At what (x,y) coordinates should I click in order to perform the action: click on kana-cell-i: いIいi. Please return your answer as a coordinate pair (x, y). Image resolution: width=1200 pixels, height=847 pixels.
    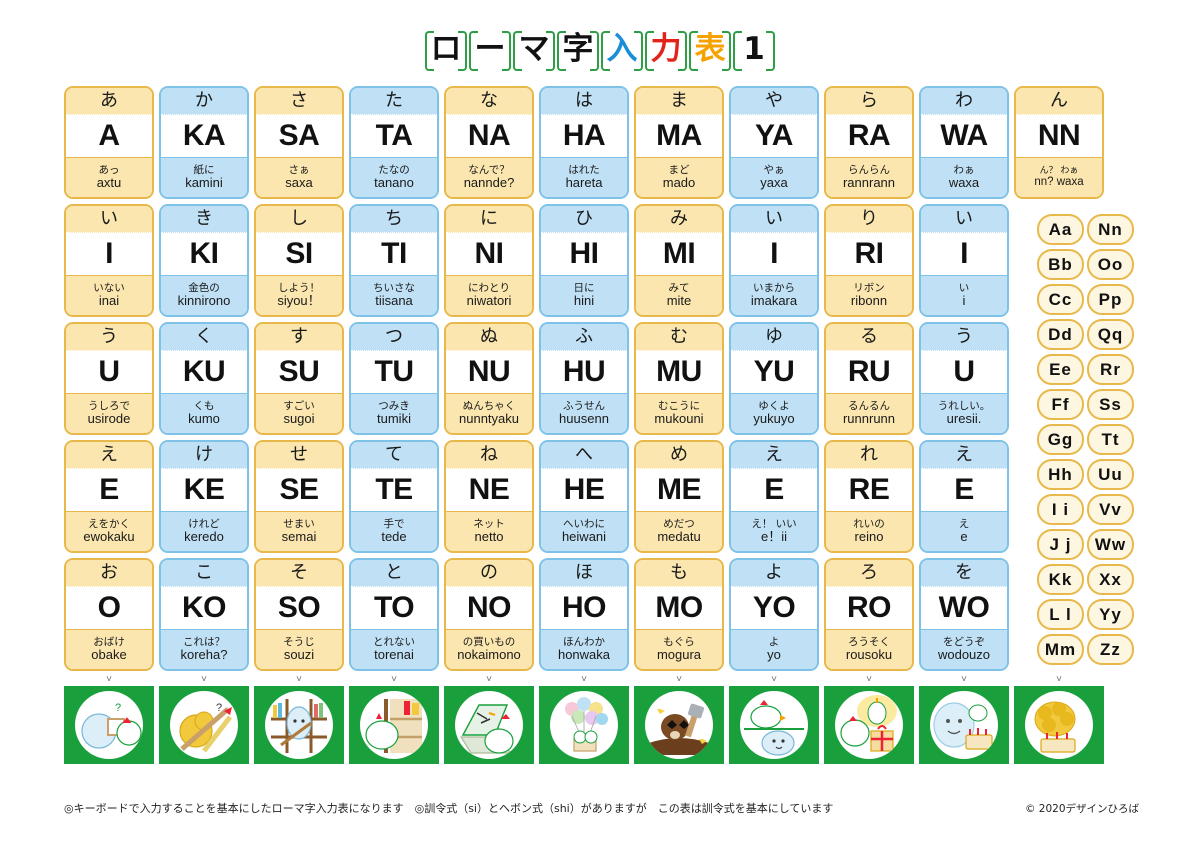
    Looking at the image, I should click on (964, 260).